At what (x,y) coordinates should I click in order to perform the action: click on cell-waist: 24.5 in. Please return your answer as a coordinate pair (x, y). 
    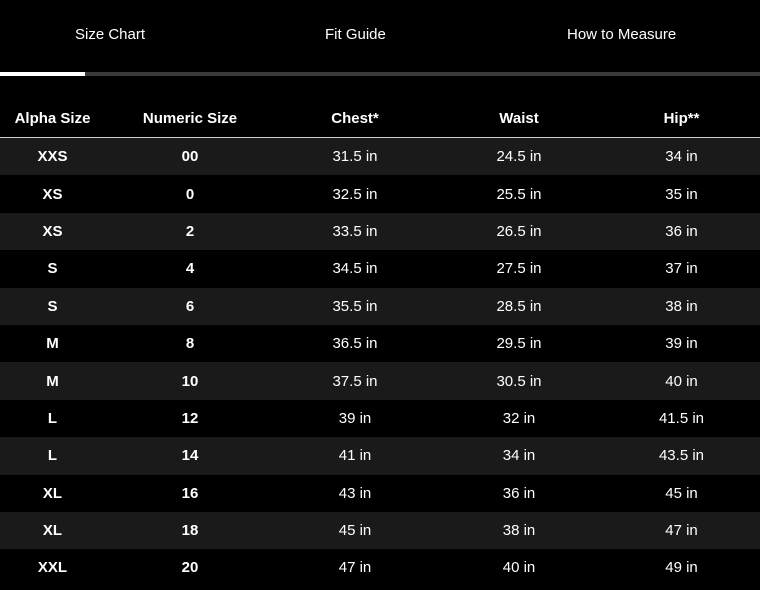
    Looking at the image, I should click on (519, 156).